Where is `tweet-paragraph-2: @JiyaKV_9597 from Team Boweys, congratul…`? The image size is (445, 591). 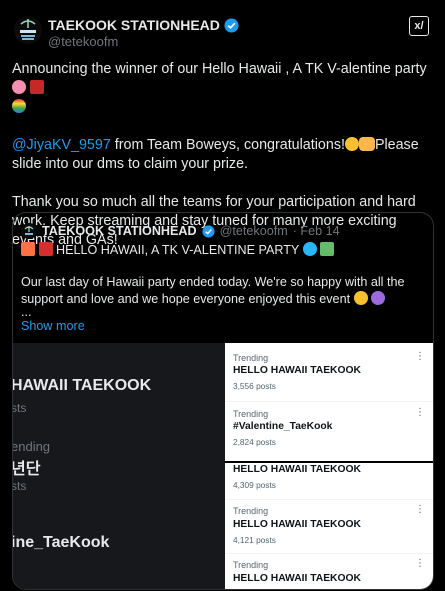 tweet-paragraph-2: @JiyaKV_9597 from Team Boweys, congratul… is located at coordinates (215, 154).